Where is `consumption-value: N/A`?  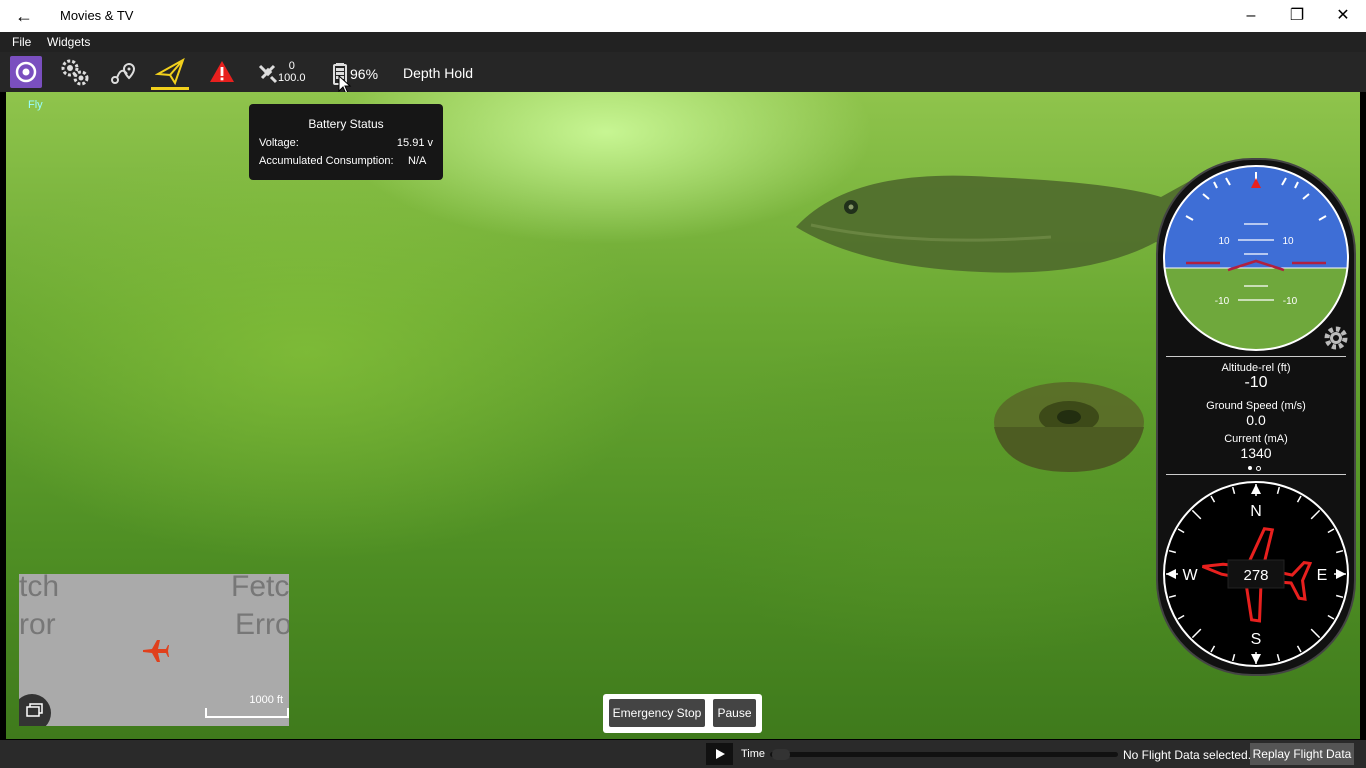 consumption-value: N/A is located at coordinates (417, 161).